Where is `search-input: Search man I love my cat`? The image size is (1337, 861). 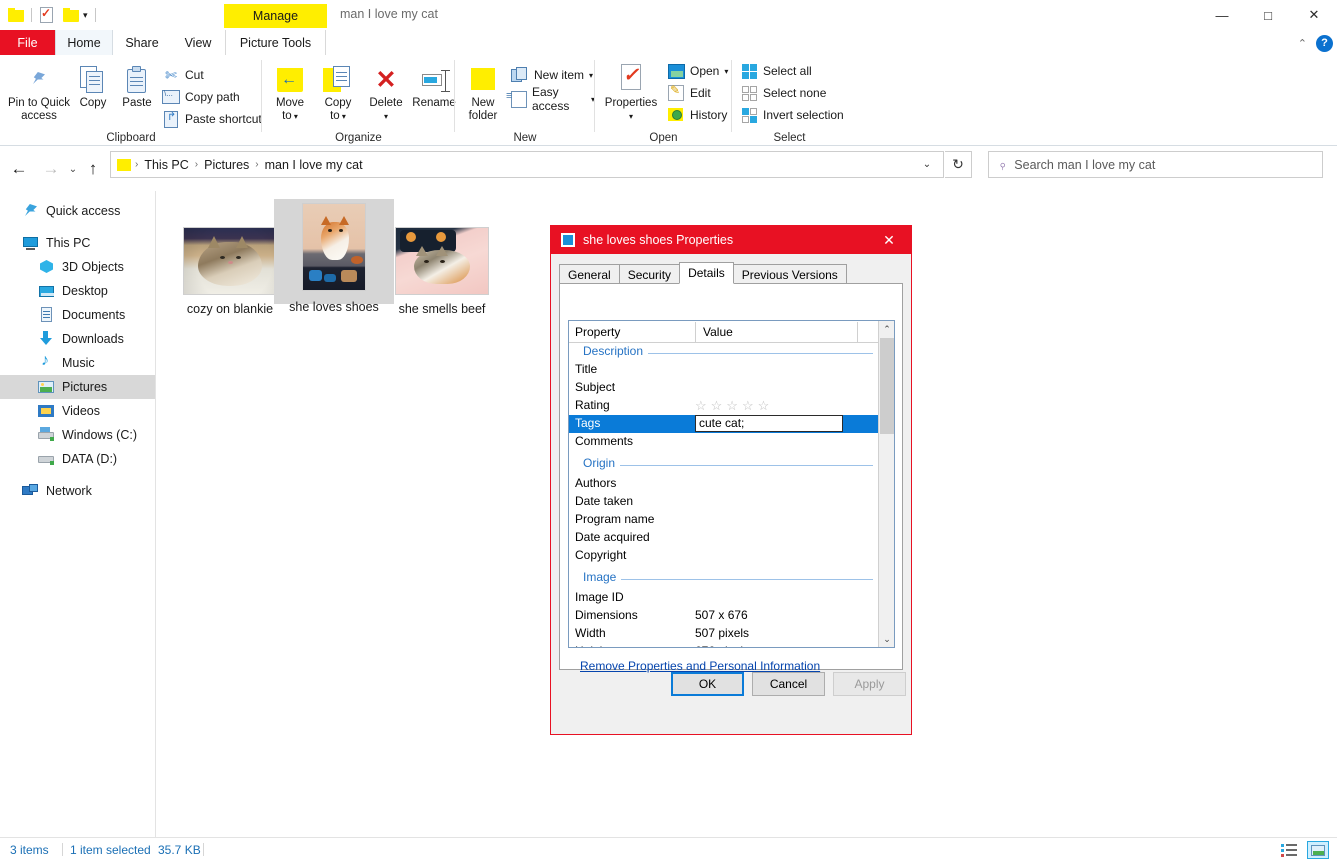 search-input: Search man I love my cat is located at coordinates (1084, 165).